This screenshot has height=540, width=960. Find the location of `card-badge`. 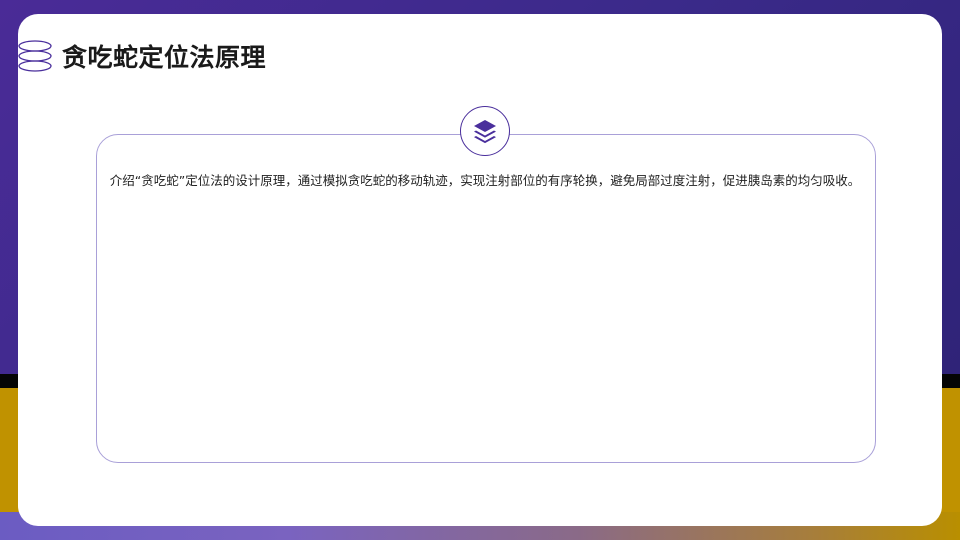

card-badge is located at coordinates (485, 131).